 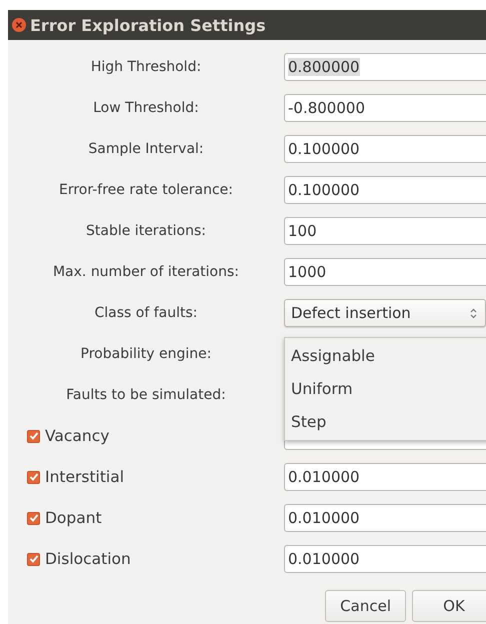 I want to click on spinner-icon, so click(x=473, y=313).